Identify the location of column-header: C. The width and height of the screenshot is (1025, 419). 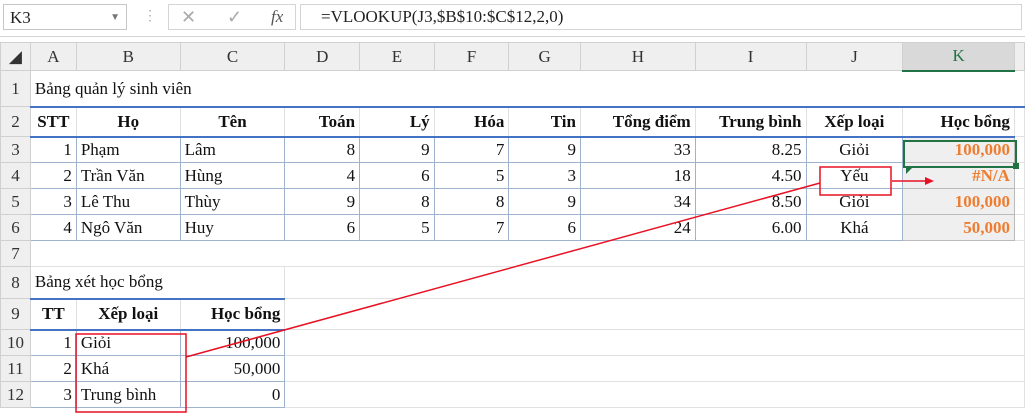
(232, 56).